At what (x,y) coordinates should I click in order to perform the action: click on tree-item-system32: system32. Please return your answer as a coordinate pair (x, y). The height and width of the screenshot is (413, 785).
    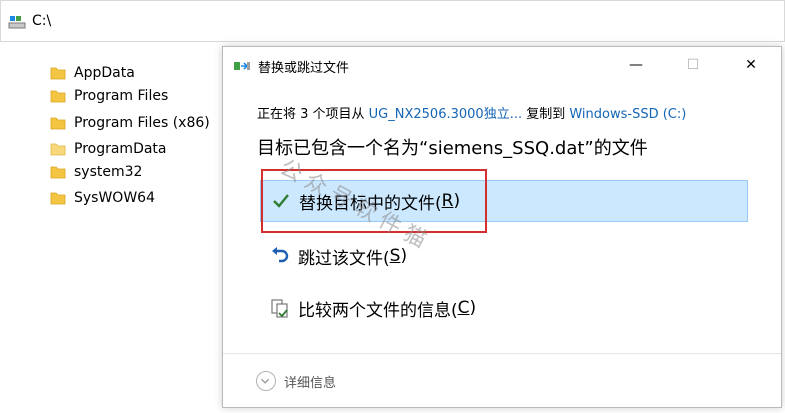
    Looking at the image, I should click on (96, 172).